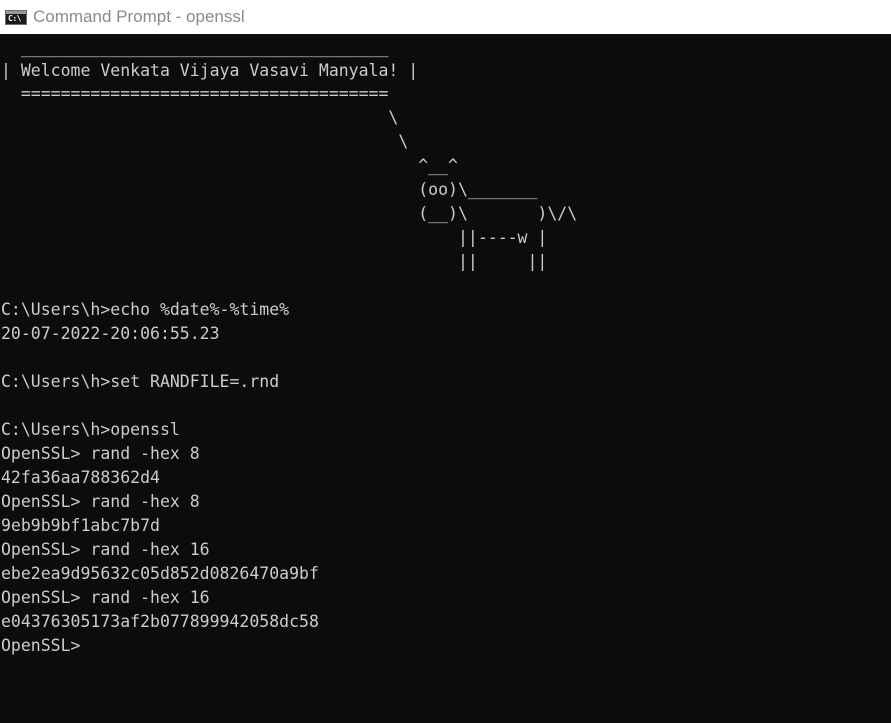 This screenshot has height=723, width=891. What do you see at coordinates (445, 17) in the screenshot?
I see `title-bar: C:\ Command Prompt - openssl` at bounding box center [445, 17].